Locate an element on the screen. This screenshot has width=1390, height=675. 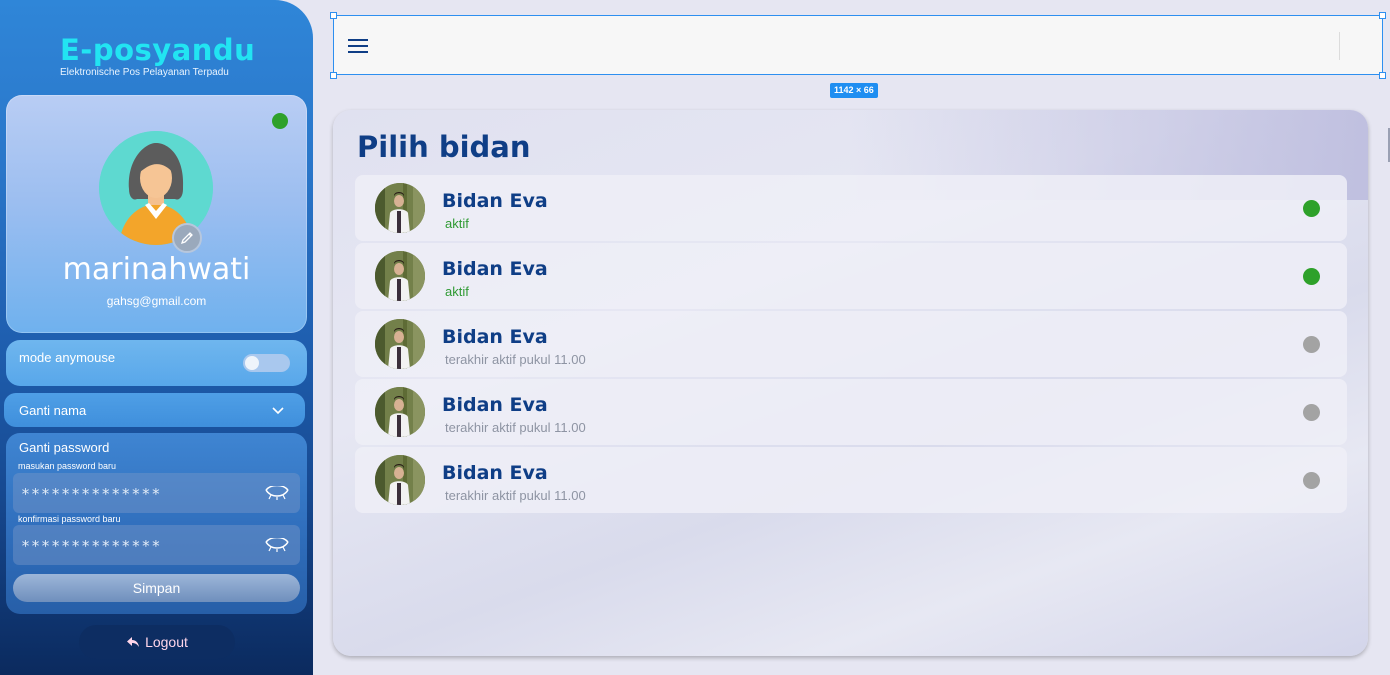
anonymous-mode-label: mode anymouse is located at coordinates (67, 357).